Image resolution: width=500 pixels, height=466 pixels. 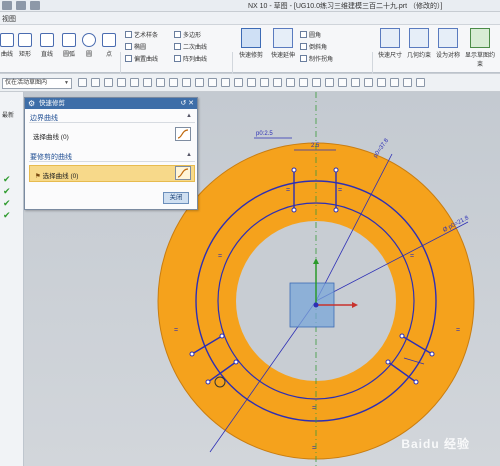 What do you see at coordinates (303, 46) in the screenshot?
I see `chamfer-icon` at bounding box center [303, 46].